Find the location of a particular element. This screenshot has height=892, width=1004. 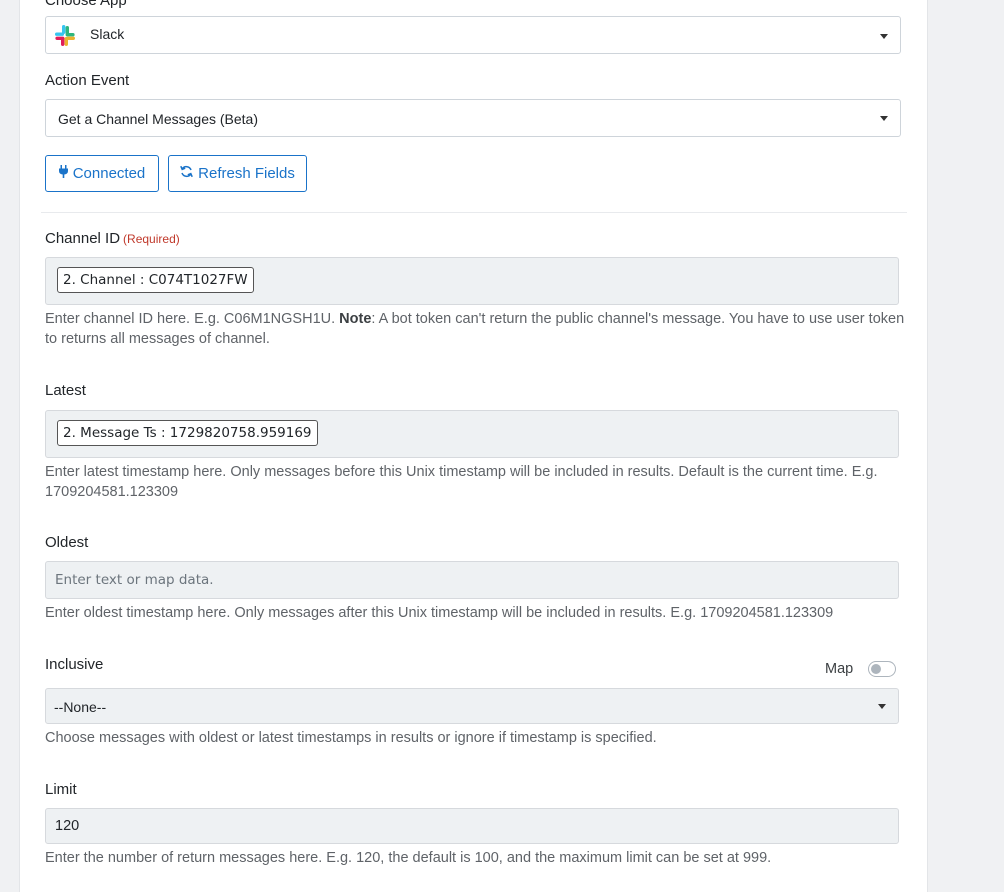

mapped-data-chip: 2. Channel : C074T1027FW is located at coordinates (155, 280).